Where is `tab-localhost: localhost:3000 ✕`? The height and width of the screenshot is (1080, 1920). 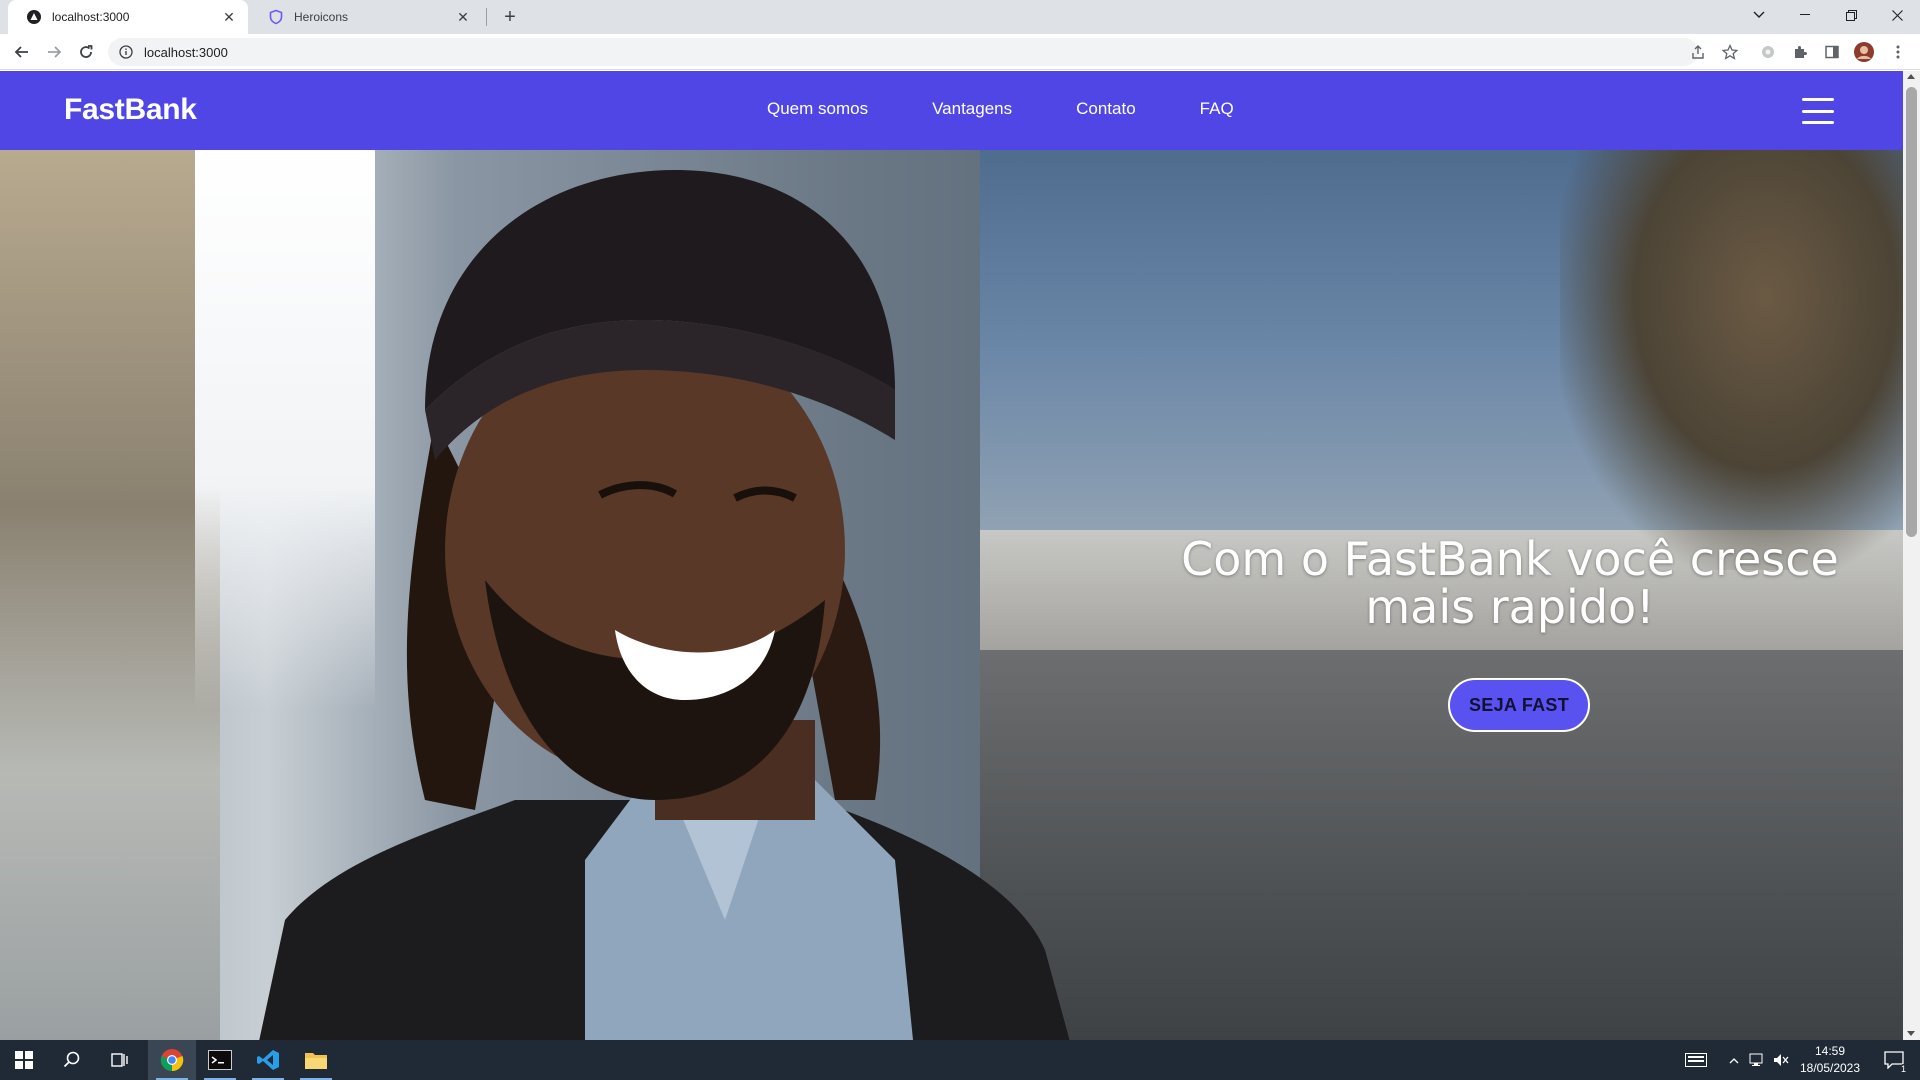
tab-localhost: localhost:3000 ✕ is located at coordinates (128, 17).